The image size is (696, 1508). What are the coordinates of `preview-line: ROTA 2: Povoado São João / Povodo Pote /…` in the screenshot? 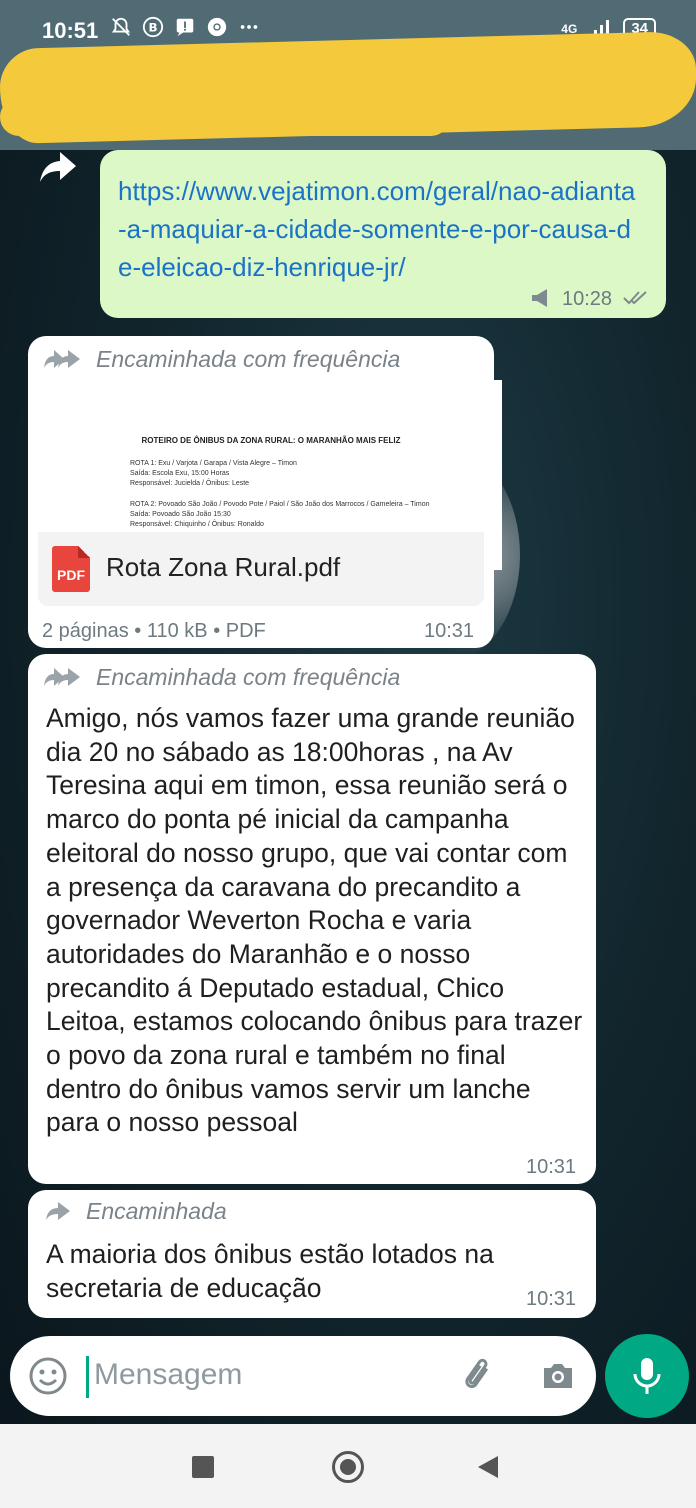 It's located at (280, 504).